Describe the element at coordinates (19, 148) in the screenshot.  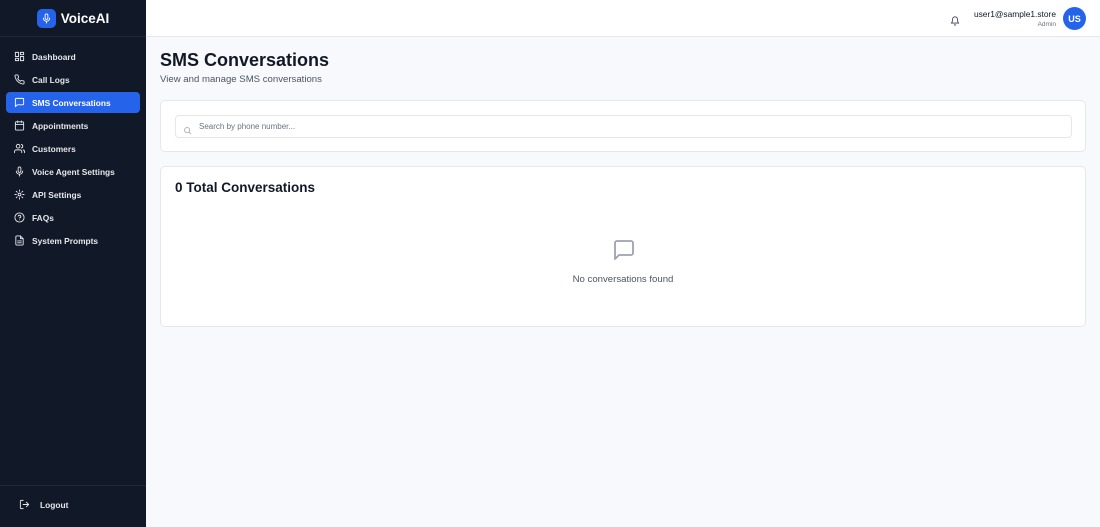
I see `users-icon` at that location.